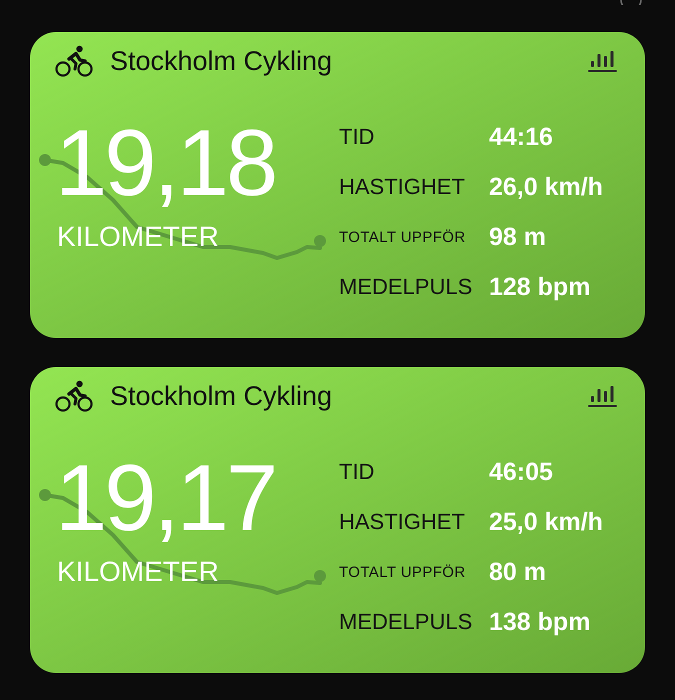  I want to click on stat-value: 25,0 km/h, so click(546, 522).